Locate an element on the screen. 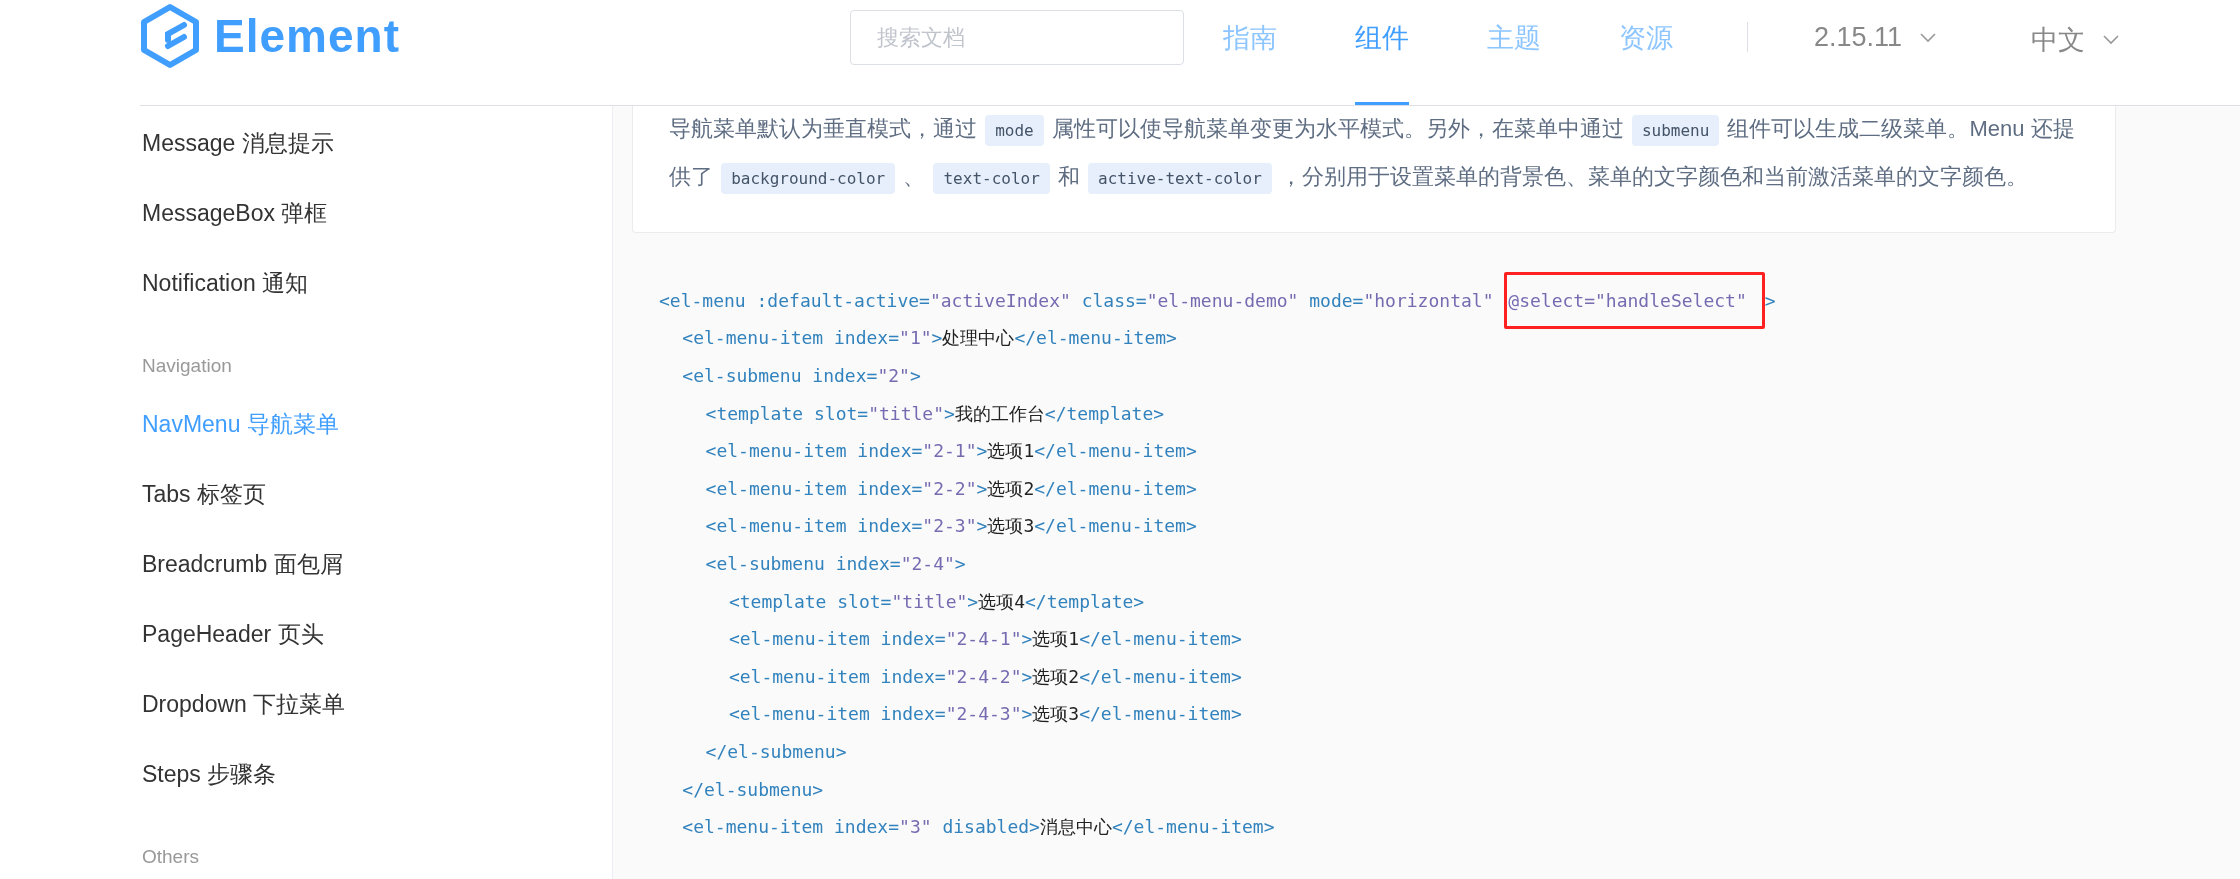 The width and height of the screenshot is (2240, 879). sidebar-item: Tabs 标签页 is located at coordinates (204, 494).